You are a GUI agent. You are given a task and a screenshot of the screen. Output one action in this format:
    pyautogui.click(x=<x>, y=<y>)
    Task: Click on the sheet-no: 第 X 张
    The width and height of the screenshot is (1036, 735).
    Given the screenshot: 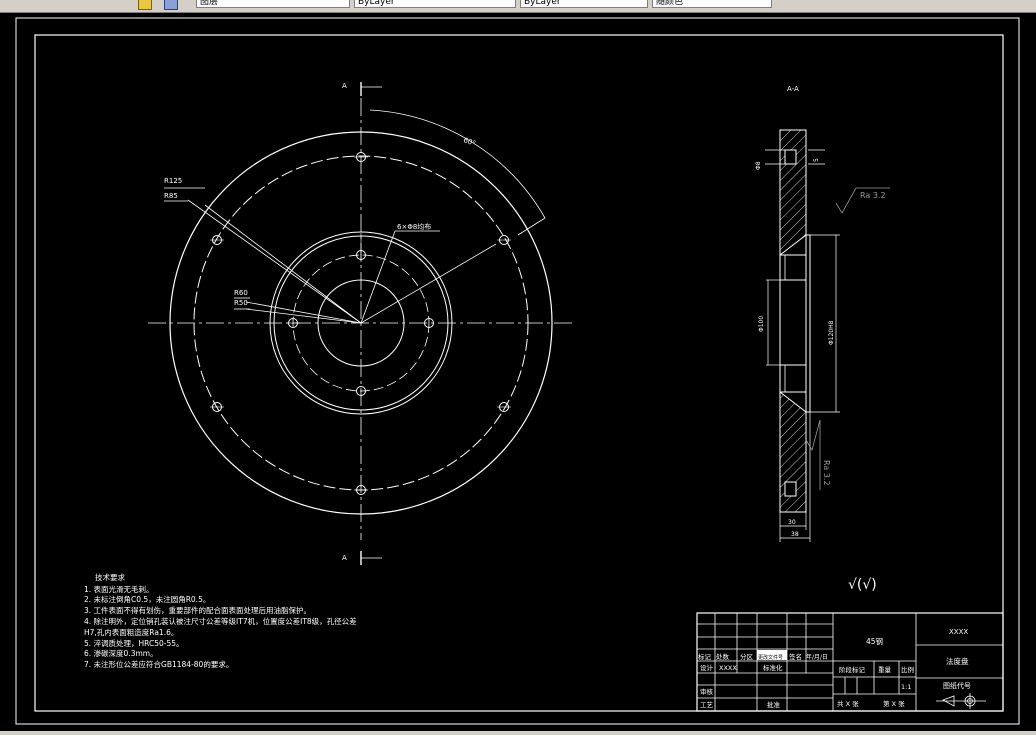 What is the action you would take?
    pyautogui.click(x=894, y=703)
    